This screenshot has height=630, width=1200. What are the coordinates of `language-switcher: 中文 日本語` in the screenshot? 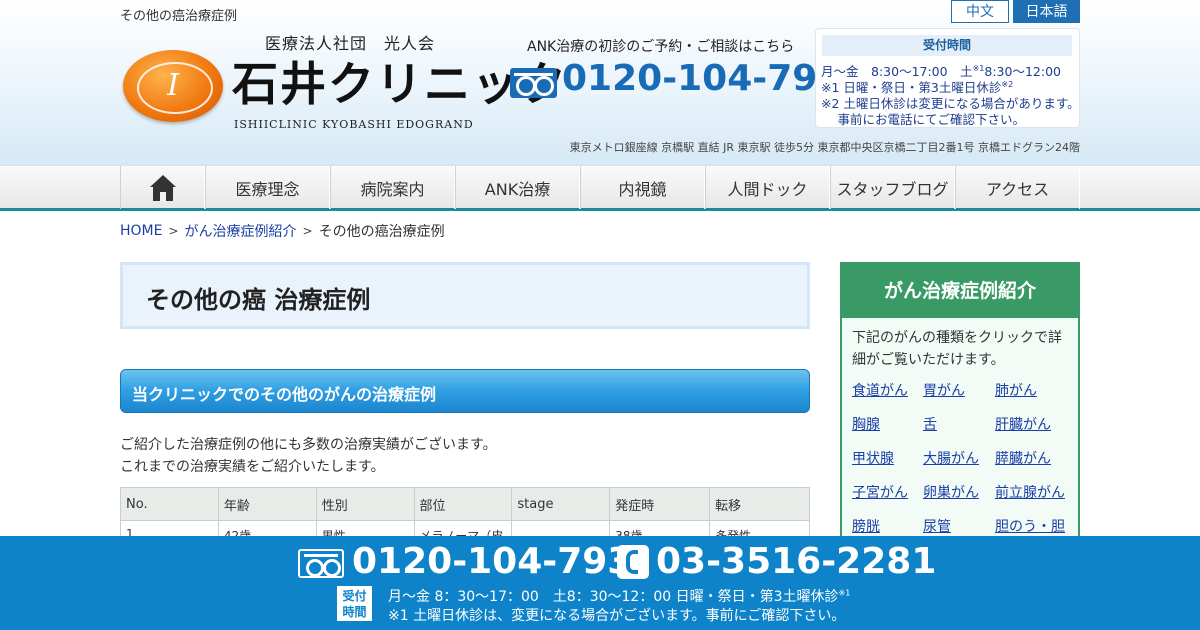 It's located at (1015, 11).